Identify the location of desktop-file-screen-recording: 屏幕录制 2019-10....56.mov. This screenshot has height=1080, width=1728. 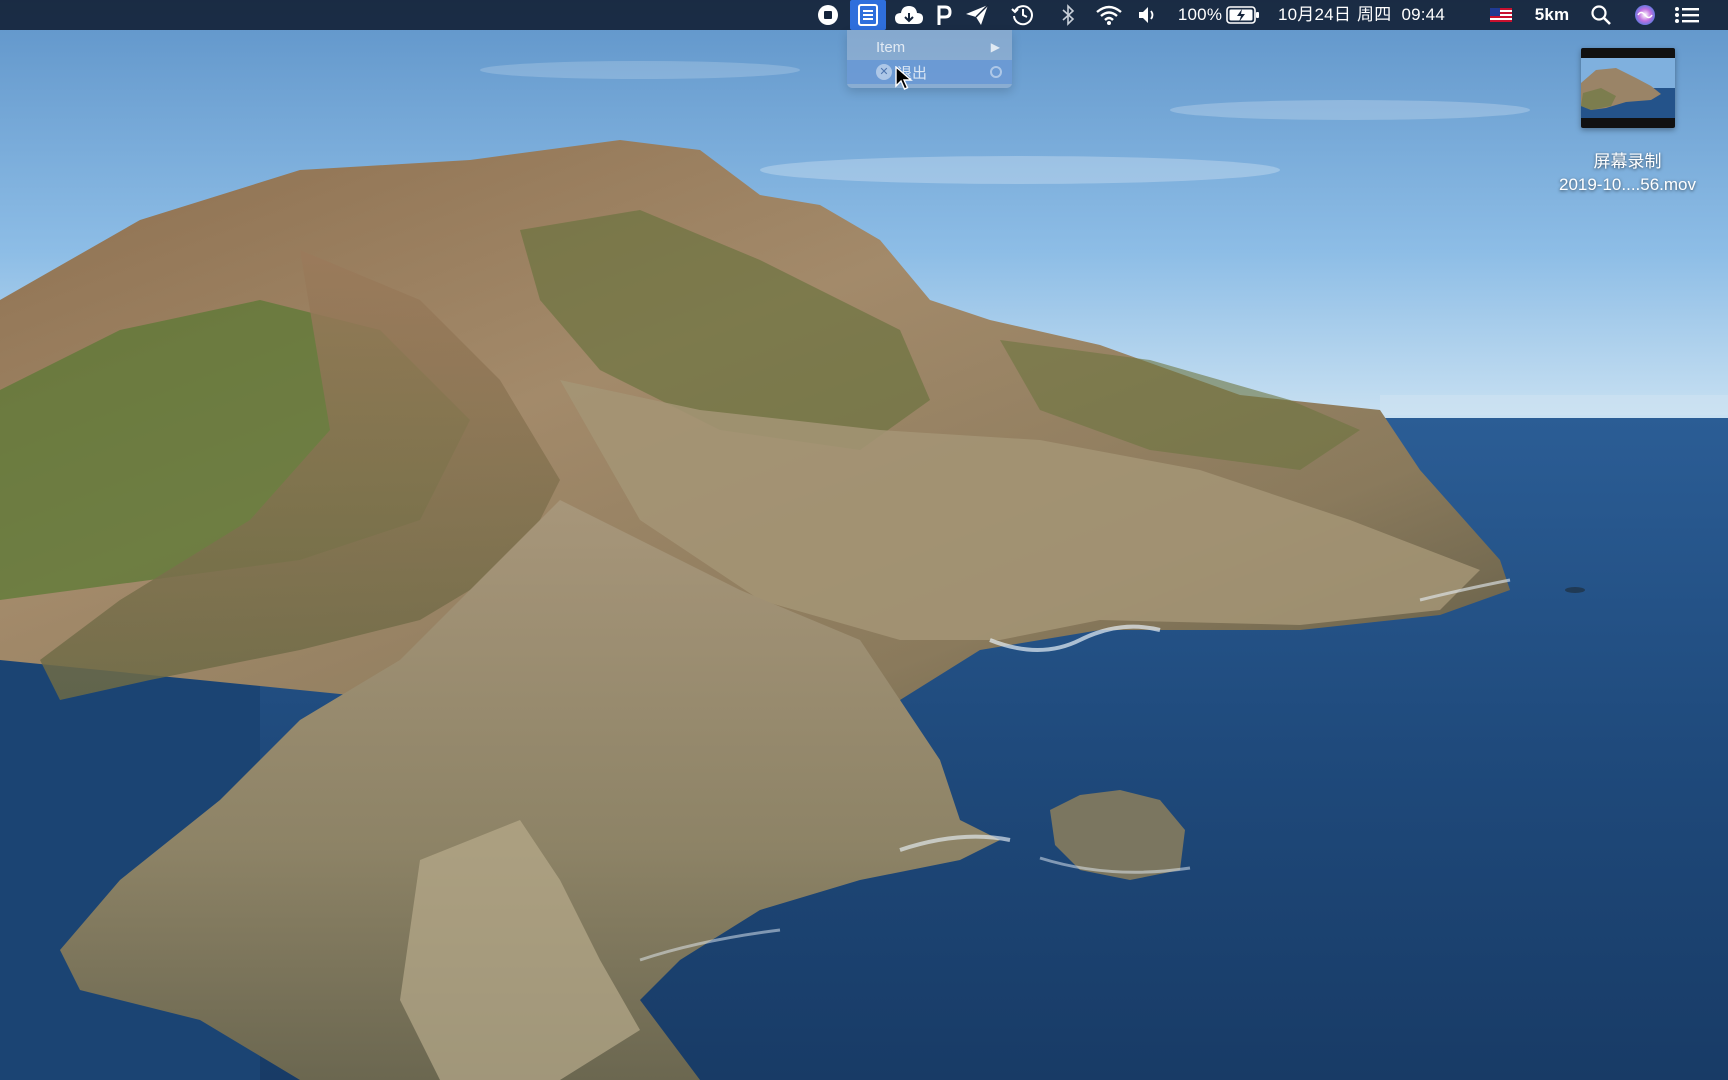
(1627, 122).